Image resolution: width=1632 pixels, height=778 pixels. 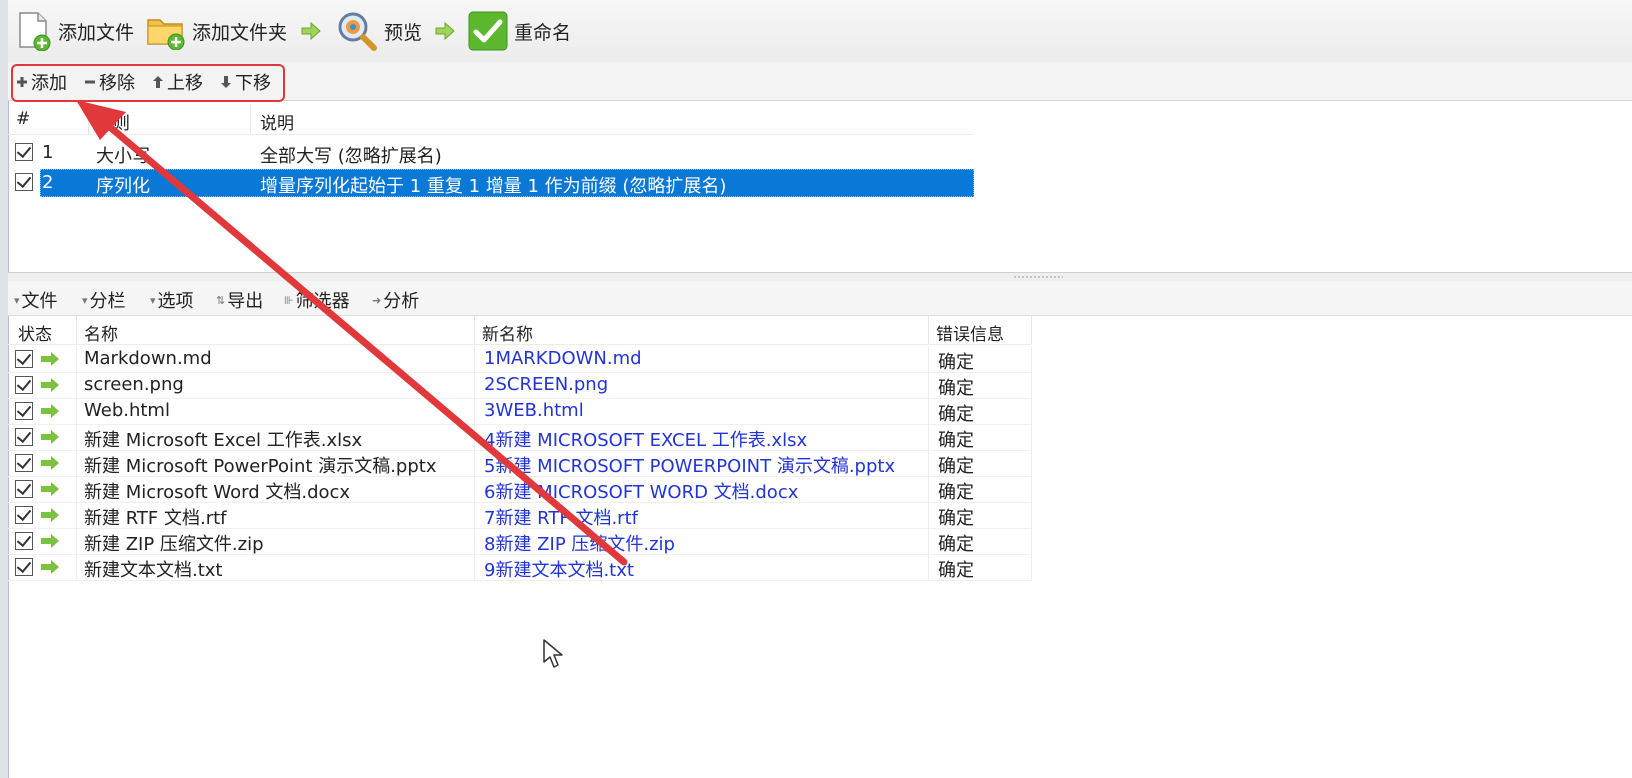 I want to click on filter-menu-label: 筛选器, so click(x=322, y=301).